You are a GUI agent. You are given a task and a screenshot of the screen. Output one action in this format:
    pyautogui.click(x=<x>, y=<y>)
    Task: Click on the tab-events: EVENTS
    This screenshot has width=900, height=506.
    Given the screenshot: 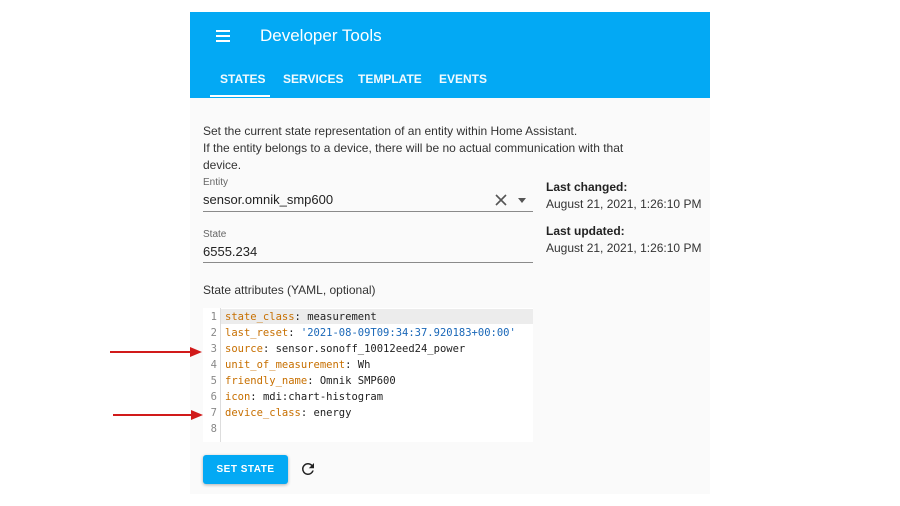 What is the action you would take?
    pyautogui.click(x=463, y=79)
    